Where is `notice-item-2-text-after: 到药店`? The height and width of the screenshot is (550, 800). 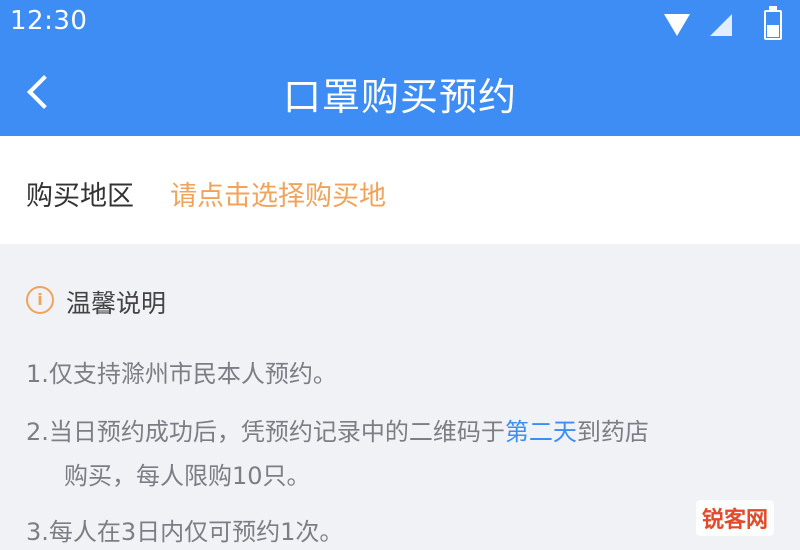 notice-item-2-text-after: 到药店 is located at coordinates (612, 432).